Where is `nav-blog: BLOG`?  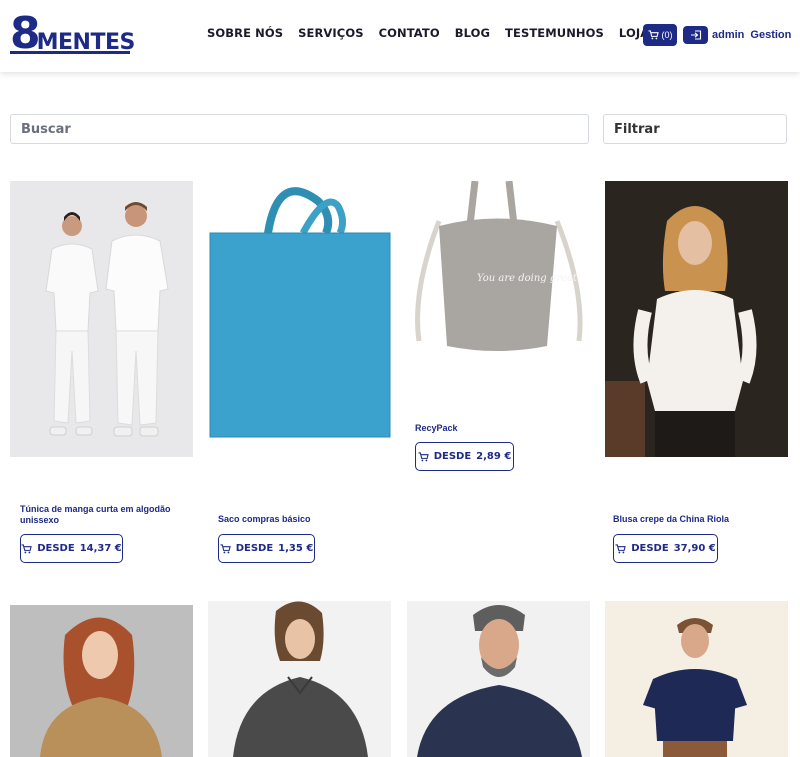 nav-blog: BLOG is located at coordinates (472, 33).